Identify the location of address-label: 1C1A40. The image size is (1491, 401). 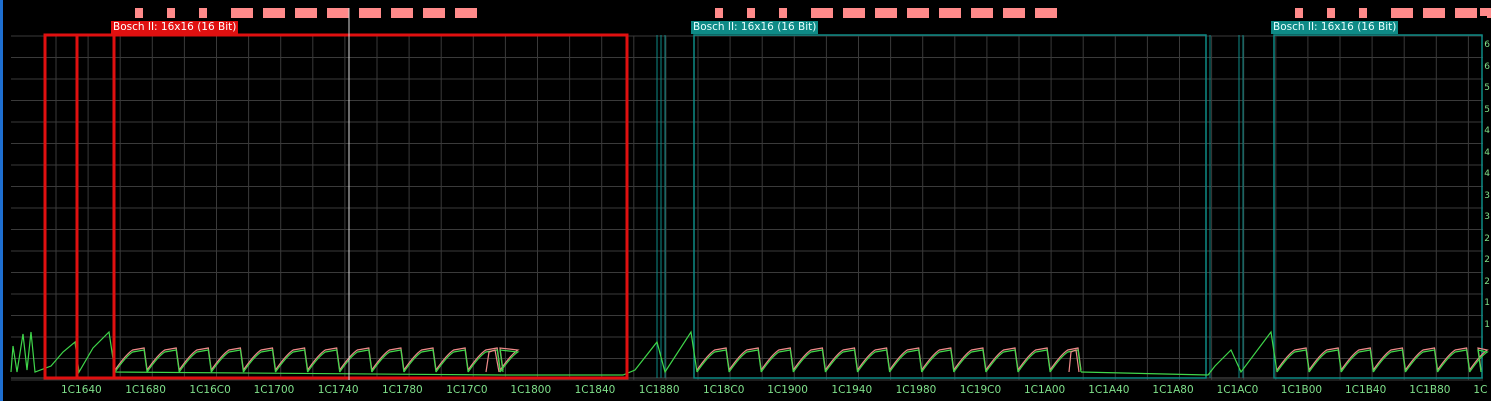
(1109, 390).